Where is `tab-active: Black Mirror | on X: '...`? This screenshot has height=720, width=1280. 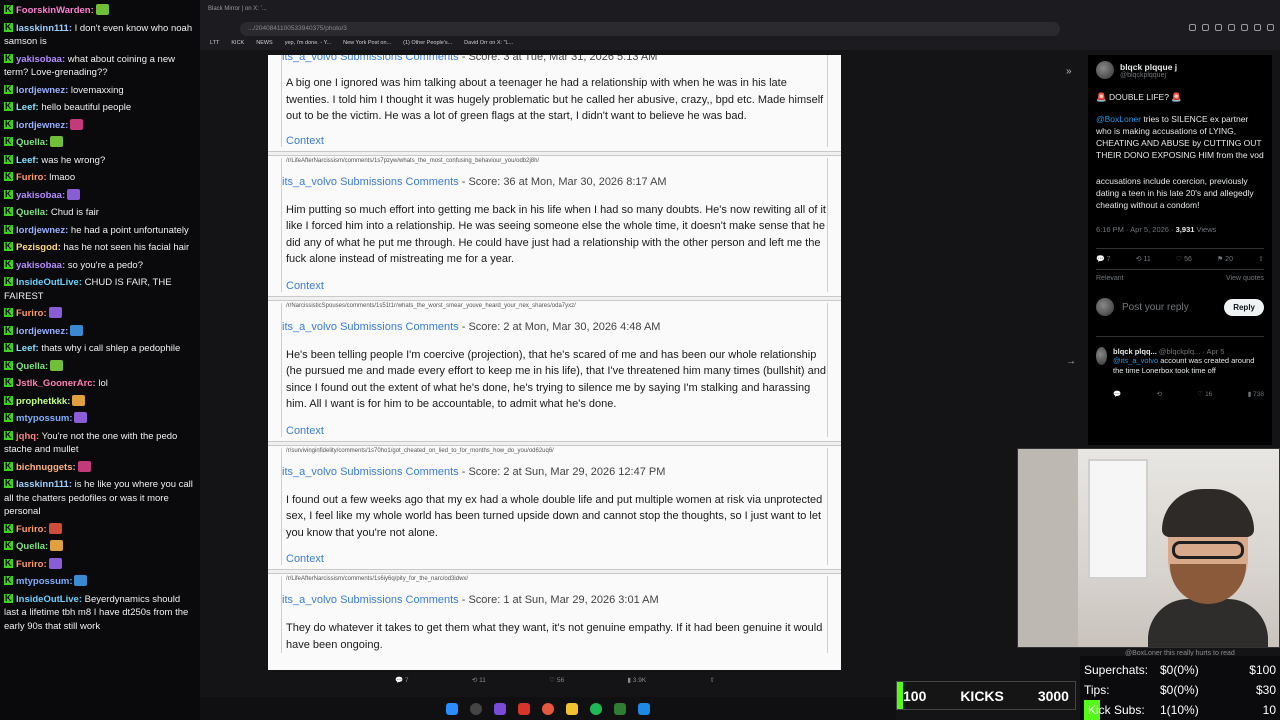 tab-active: Black Mirror | on X: '... is located at coordinates (237, 9).